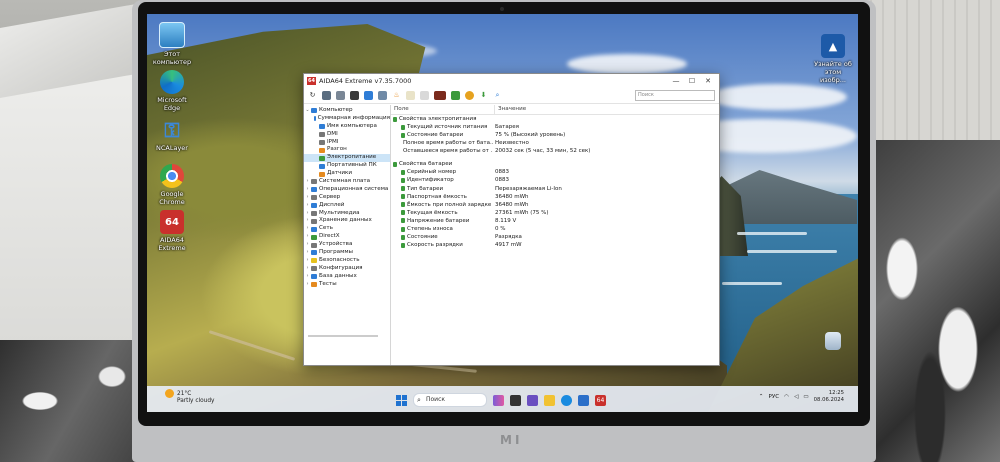 The height and width of the screenshot is (462, 1000). Describe the element at coordinates (555, 135) in the screenshot. I see `detail-row: Состояние батареи 75 % (Высокий уровень)` at that location.